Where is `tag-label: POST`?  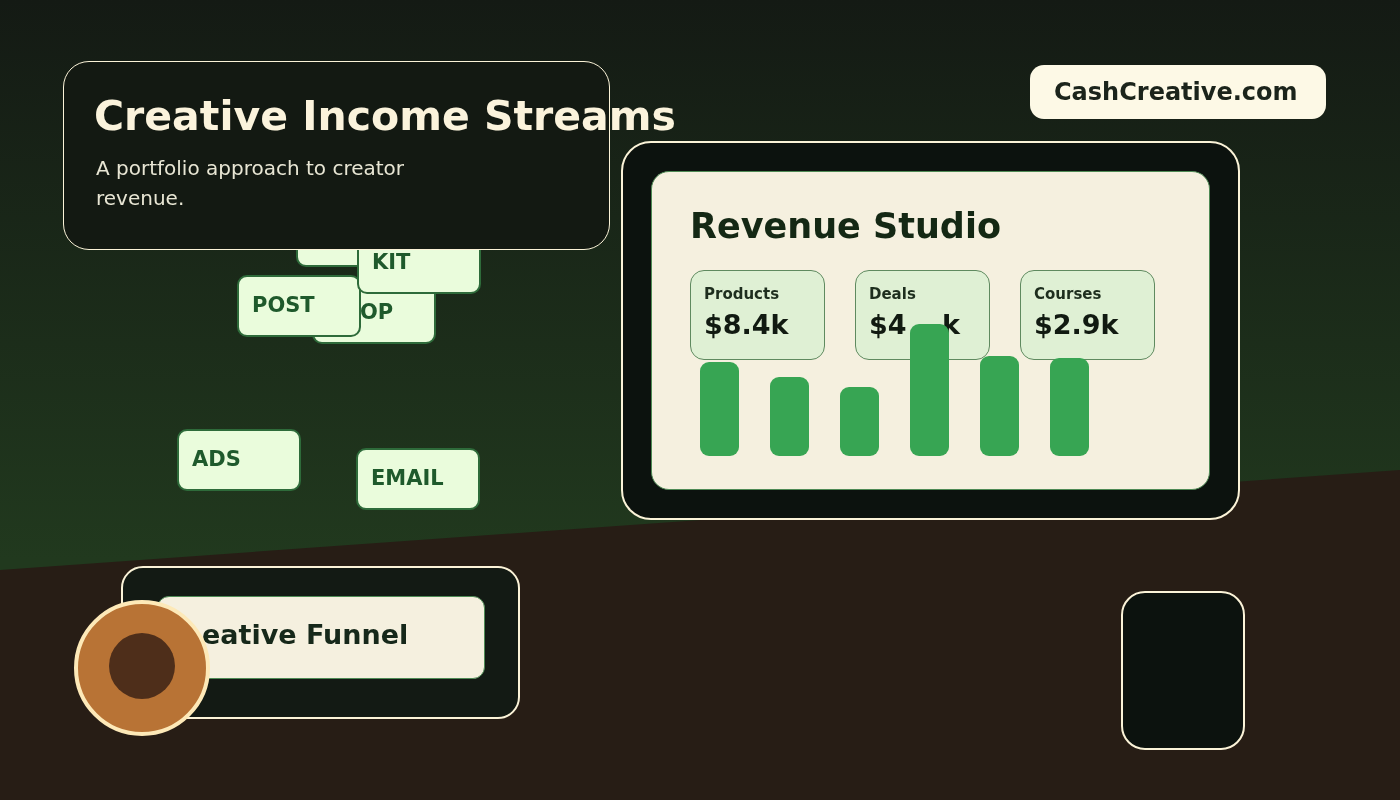 tag-label: POST is located at coordinates (283, 305).